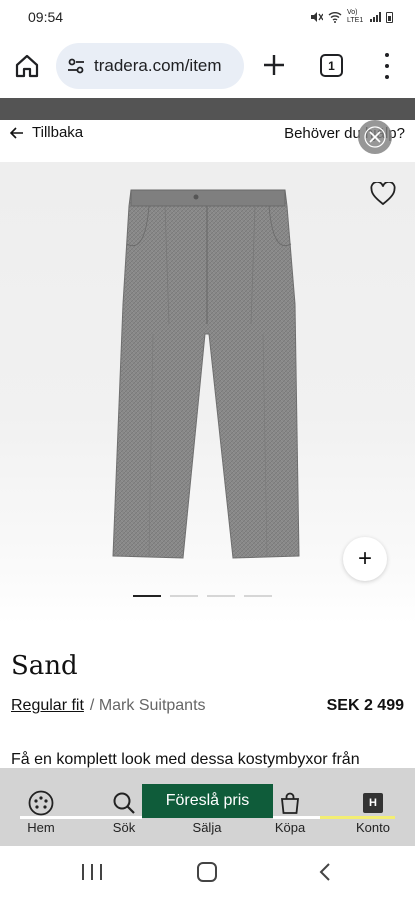  I want to click on status-time: 09:54, so click(46, 17).